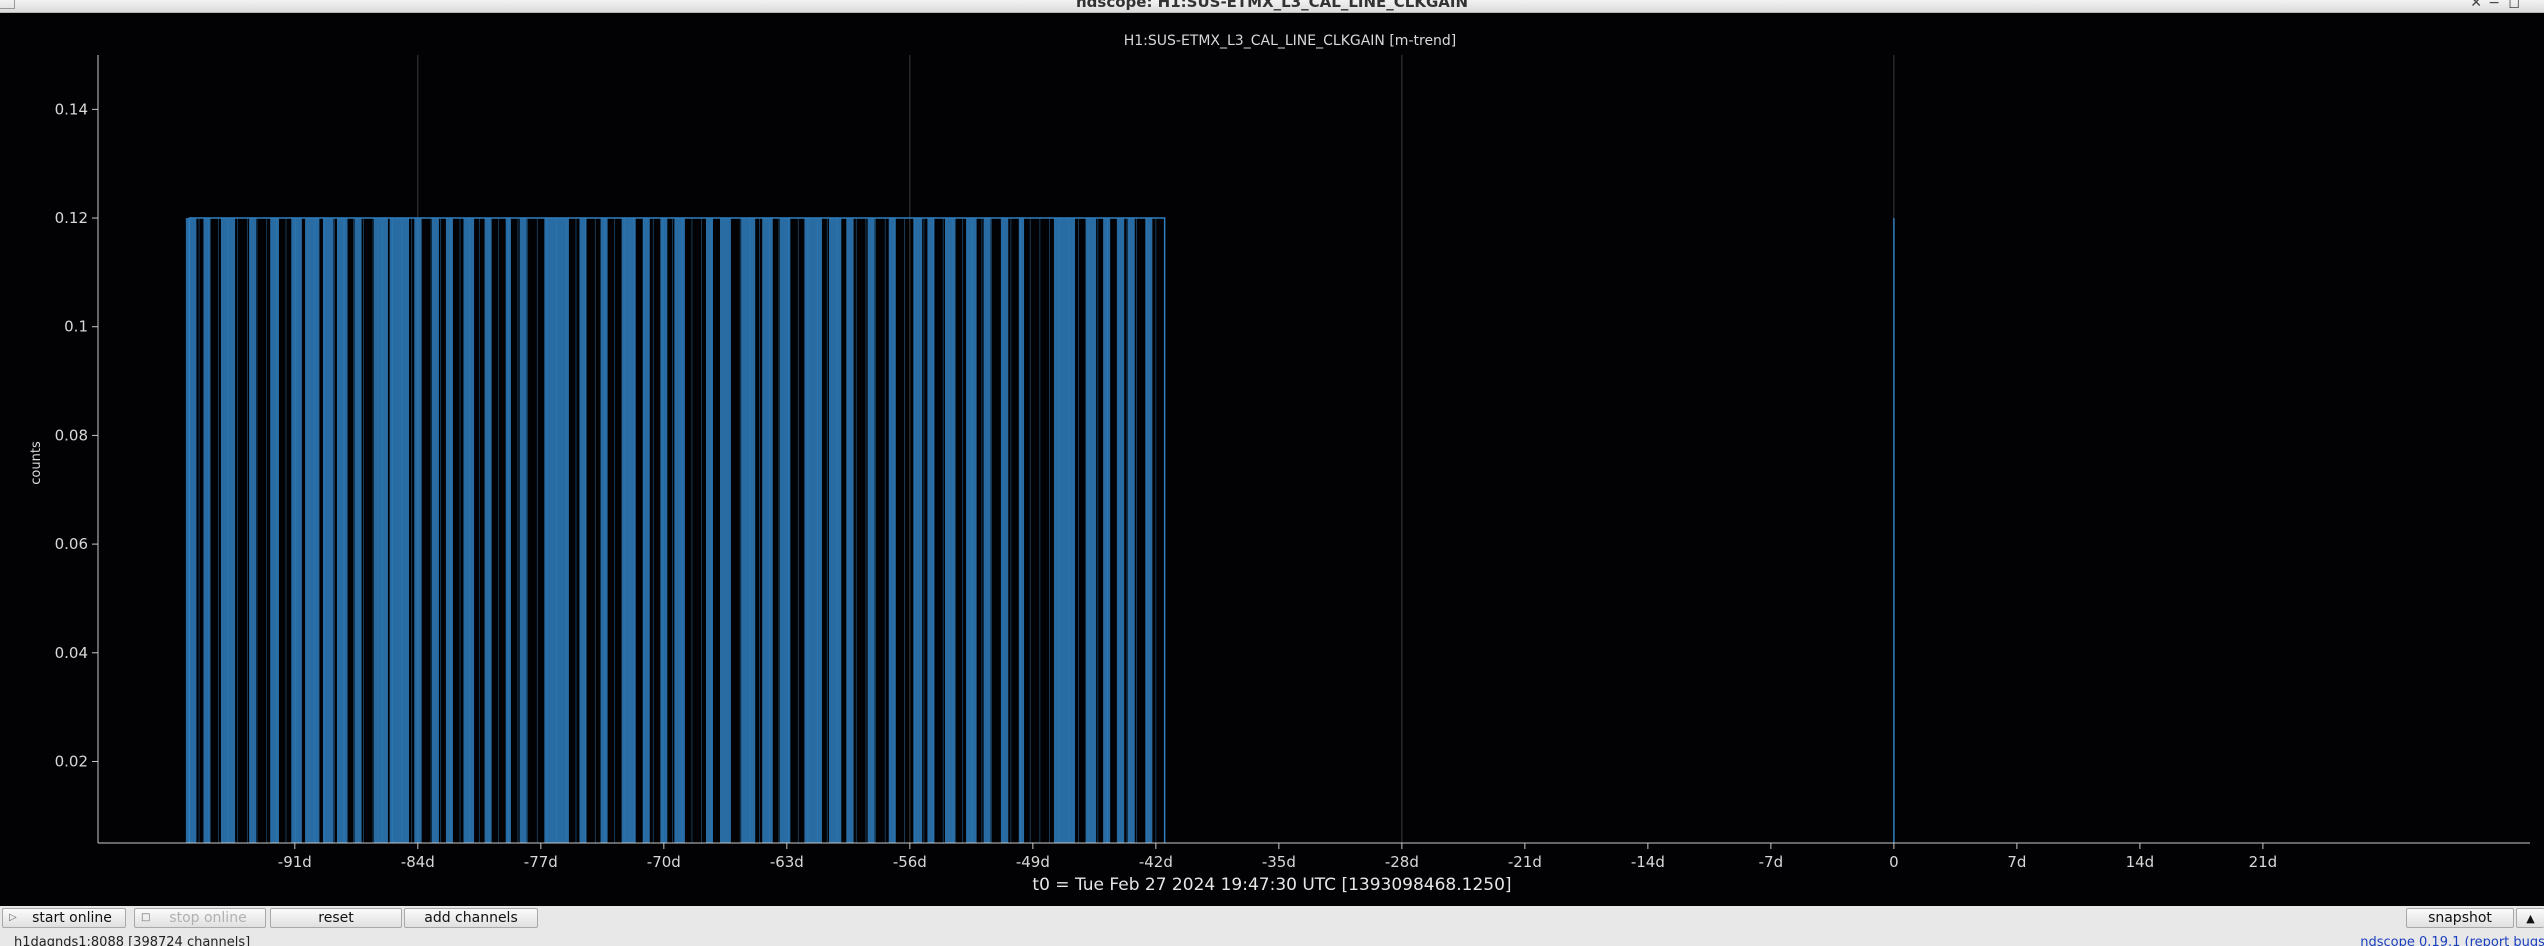 Image resolution: width=2544 pixels, height=946 pixels. What do you see at coordinates (2460, 918) in the screenshot?
I see `snapshot-button: snapshot` at bounding box center [2460, 918].